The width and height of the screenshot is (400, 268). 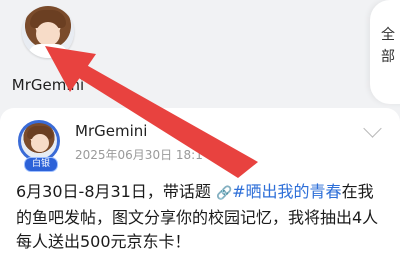 What do you see at coordinates (388, 46) in the screenshot?
I see `all-tab-label: 全部` at bounding box center [388, 46].